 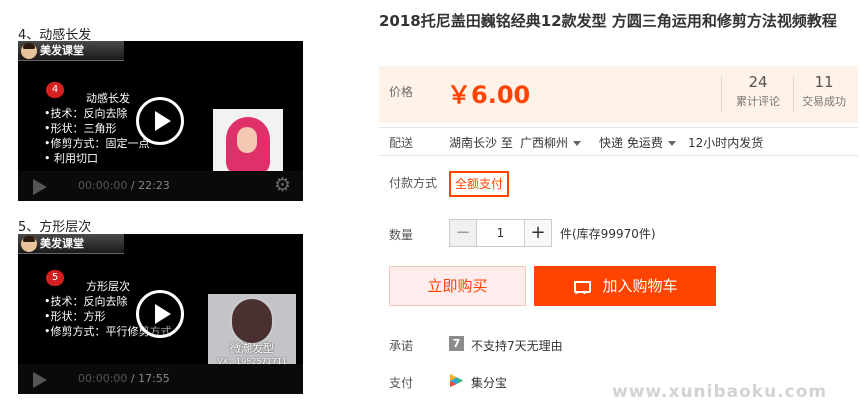 What do you see at coordinates (489, 383) in the screenshot?
I see `payment-method: 集分宝` at bounding box center [489, 383].